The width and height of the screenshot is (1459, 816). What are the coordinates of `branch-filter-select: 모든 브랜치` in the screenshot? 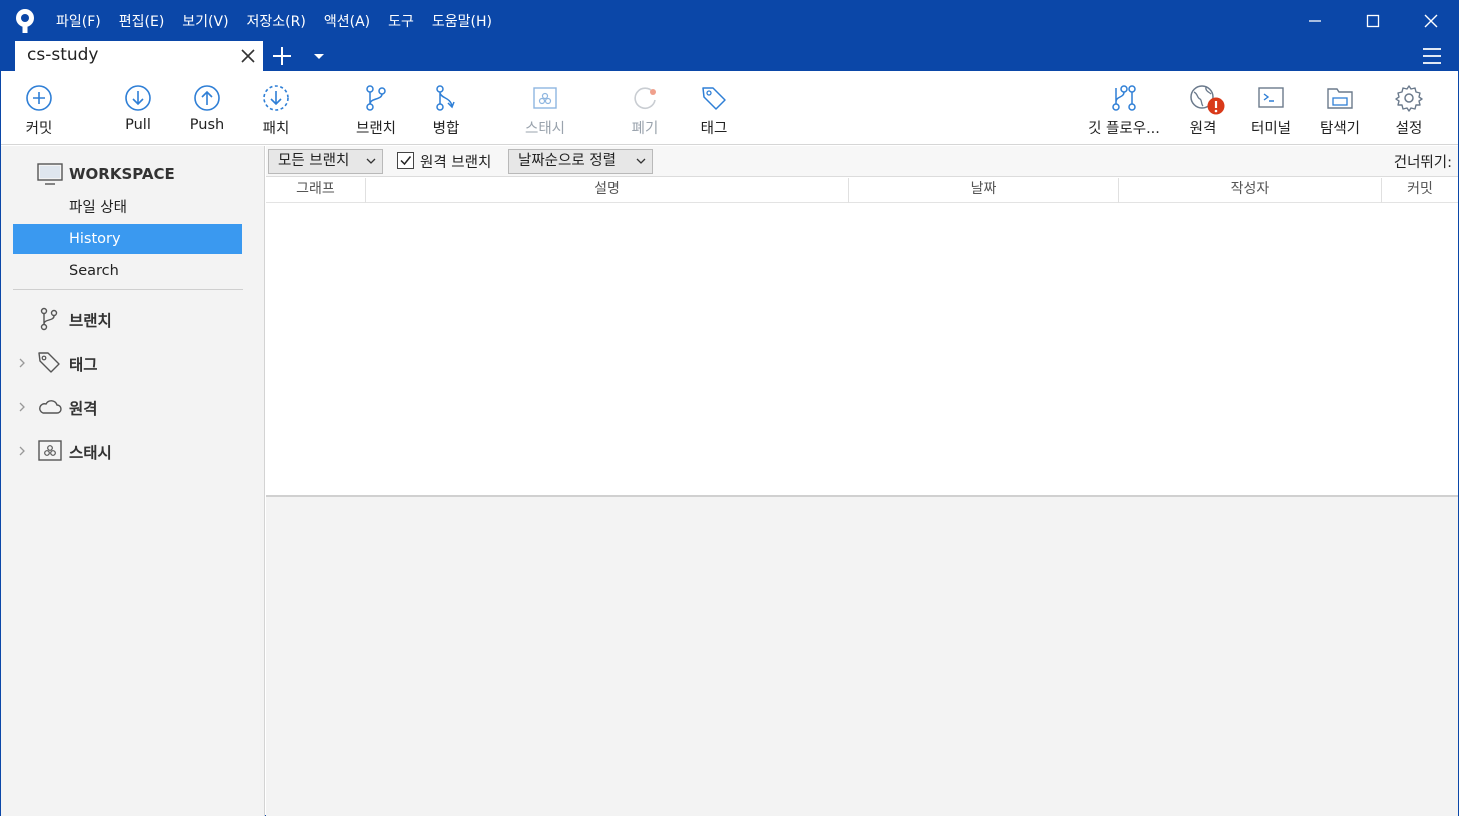 It's located at (325, 161).